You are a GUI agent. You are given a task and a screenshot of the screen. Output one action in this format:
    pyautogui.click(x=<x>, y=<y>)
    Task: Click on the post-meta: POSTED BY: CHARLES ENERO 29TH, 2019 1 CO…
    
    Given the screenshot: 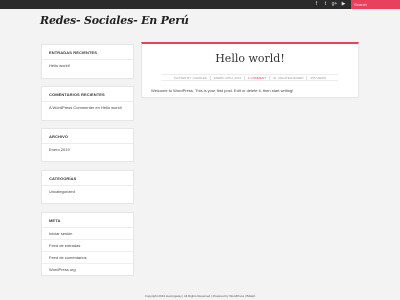 What is the action you would take?
    pyautogui.click(x=250, y=77)
    